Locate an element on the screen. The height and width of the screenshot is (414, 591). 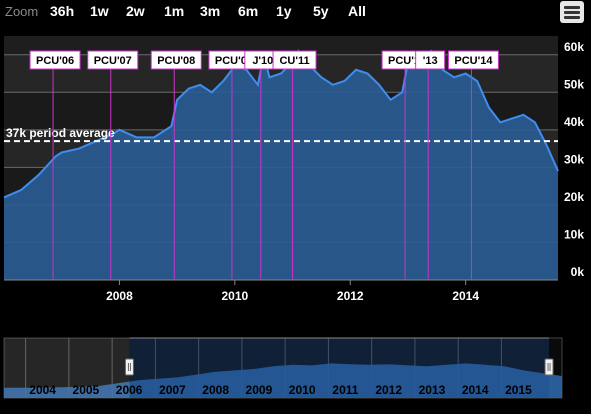
y-tick-label: 10k is located at coordinates (574, 234).